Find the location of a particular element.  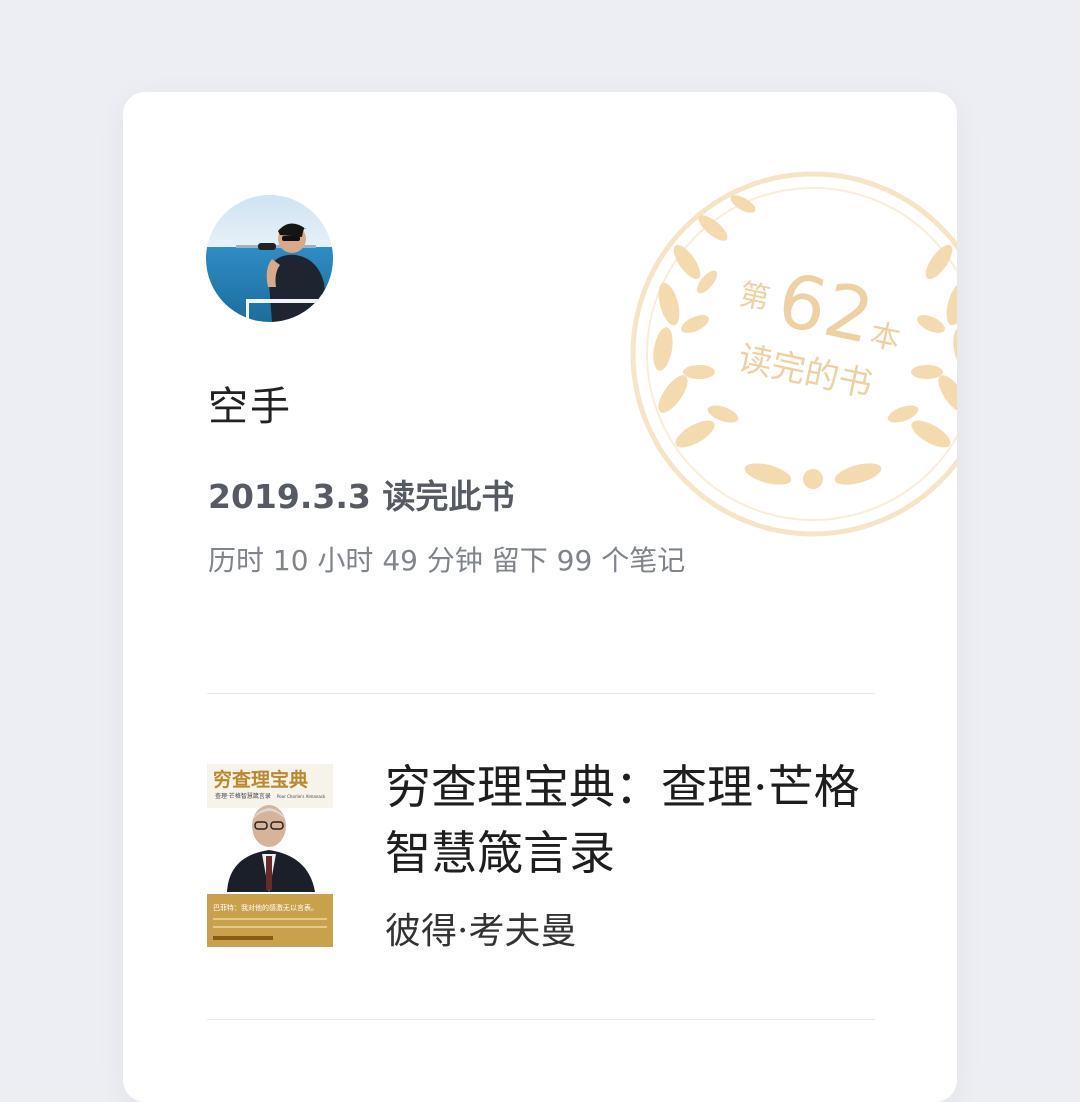

cover-subtitle: 查理·芒格智慧箴言录 is located at coordinates (243, 796).